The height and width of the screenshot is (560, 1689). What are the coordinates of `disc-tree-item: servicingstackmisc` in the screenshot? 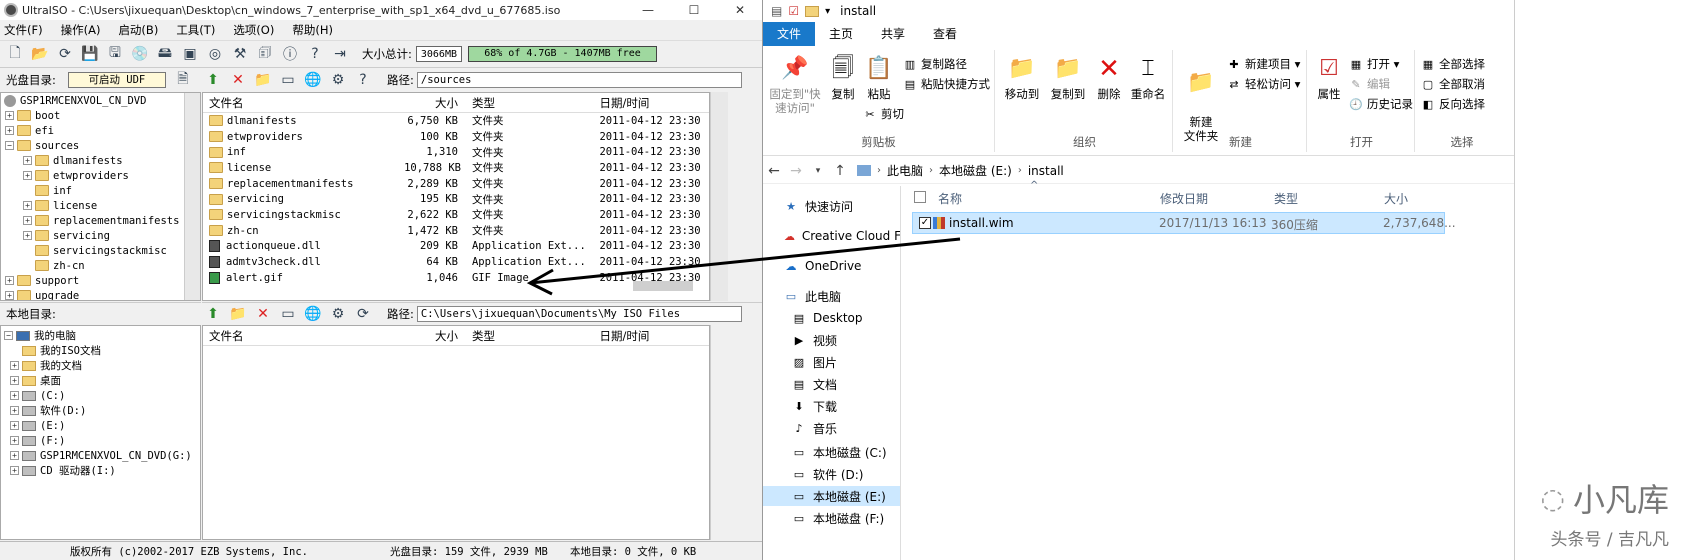 It's located at (100, 250).